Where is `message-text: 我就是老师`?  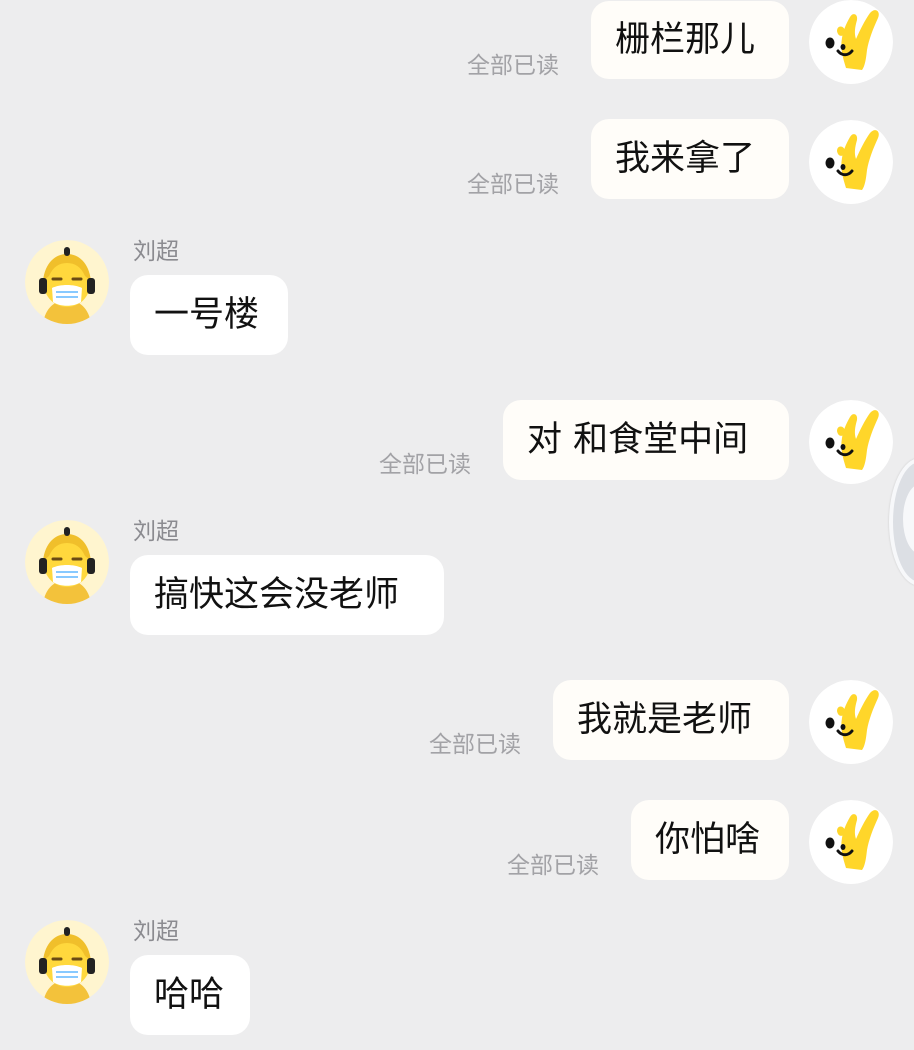 message-text: 我就是老师 is located at coordinates (665, 719).